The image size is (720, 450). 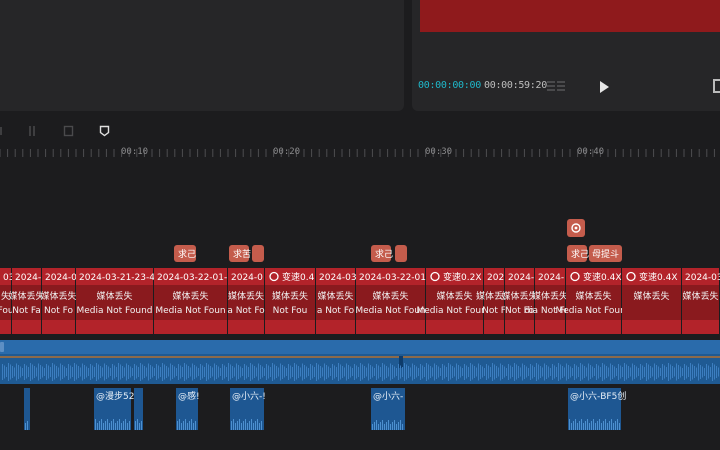 What do you see at coordinates (115, 396) in the screenshot?
I see `audio-clip-label: @漫步52` at bounding box center [115, 396].